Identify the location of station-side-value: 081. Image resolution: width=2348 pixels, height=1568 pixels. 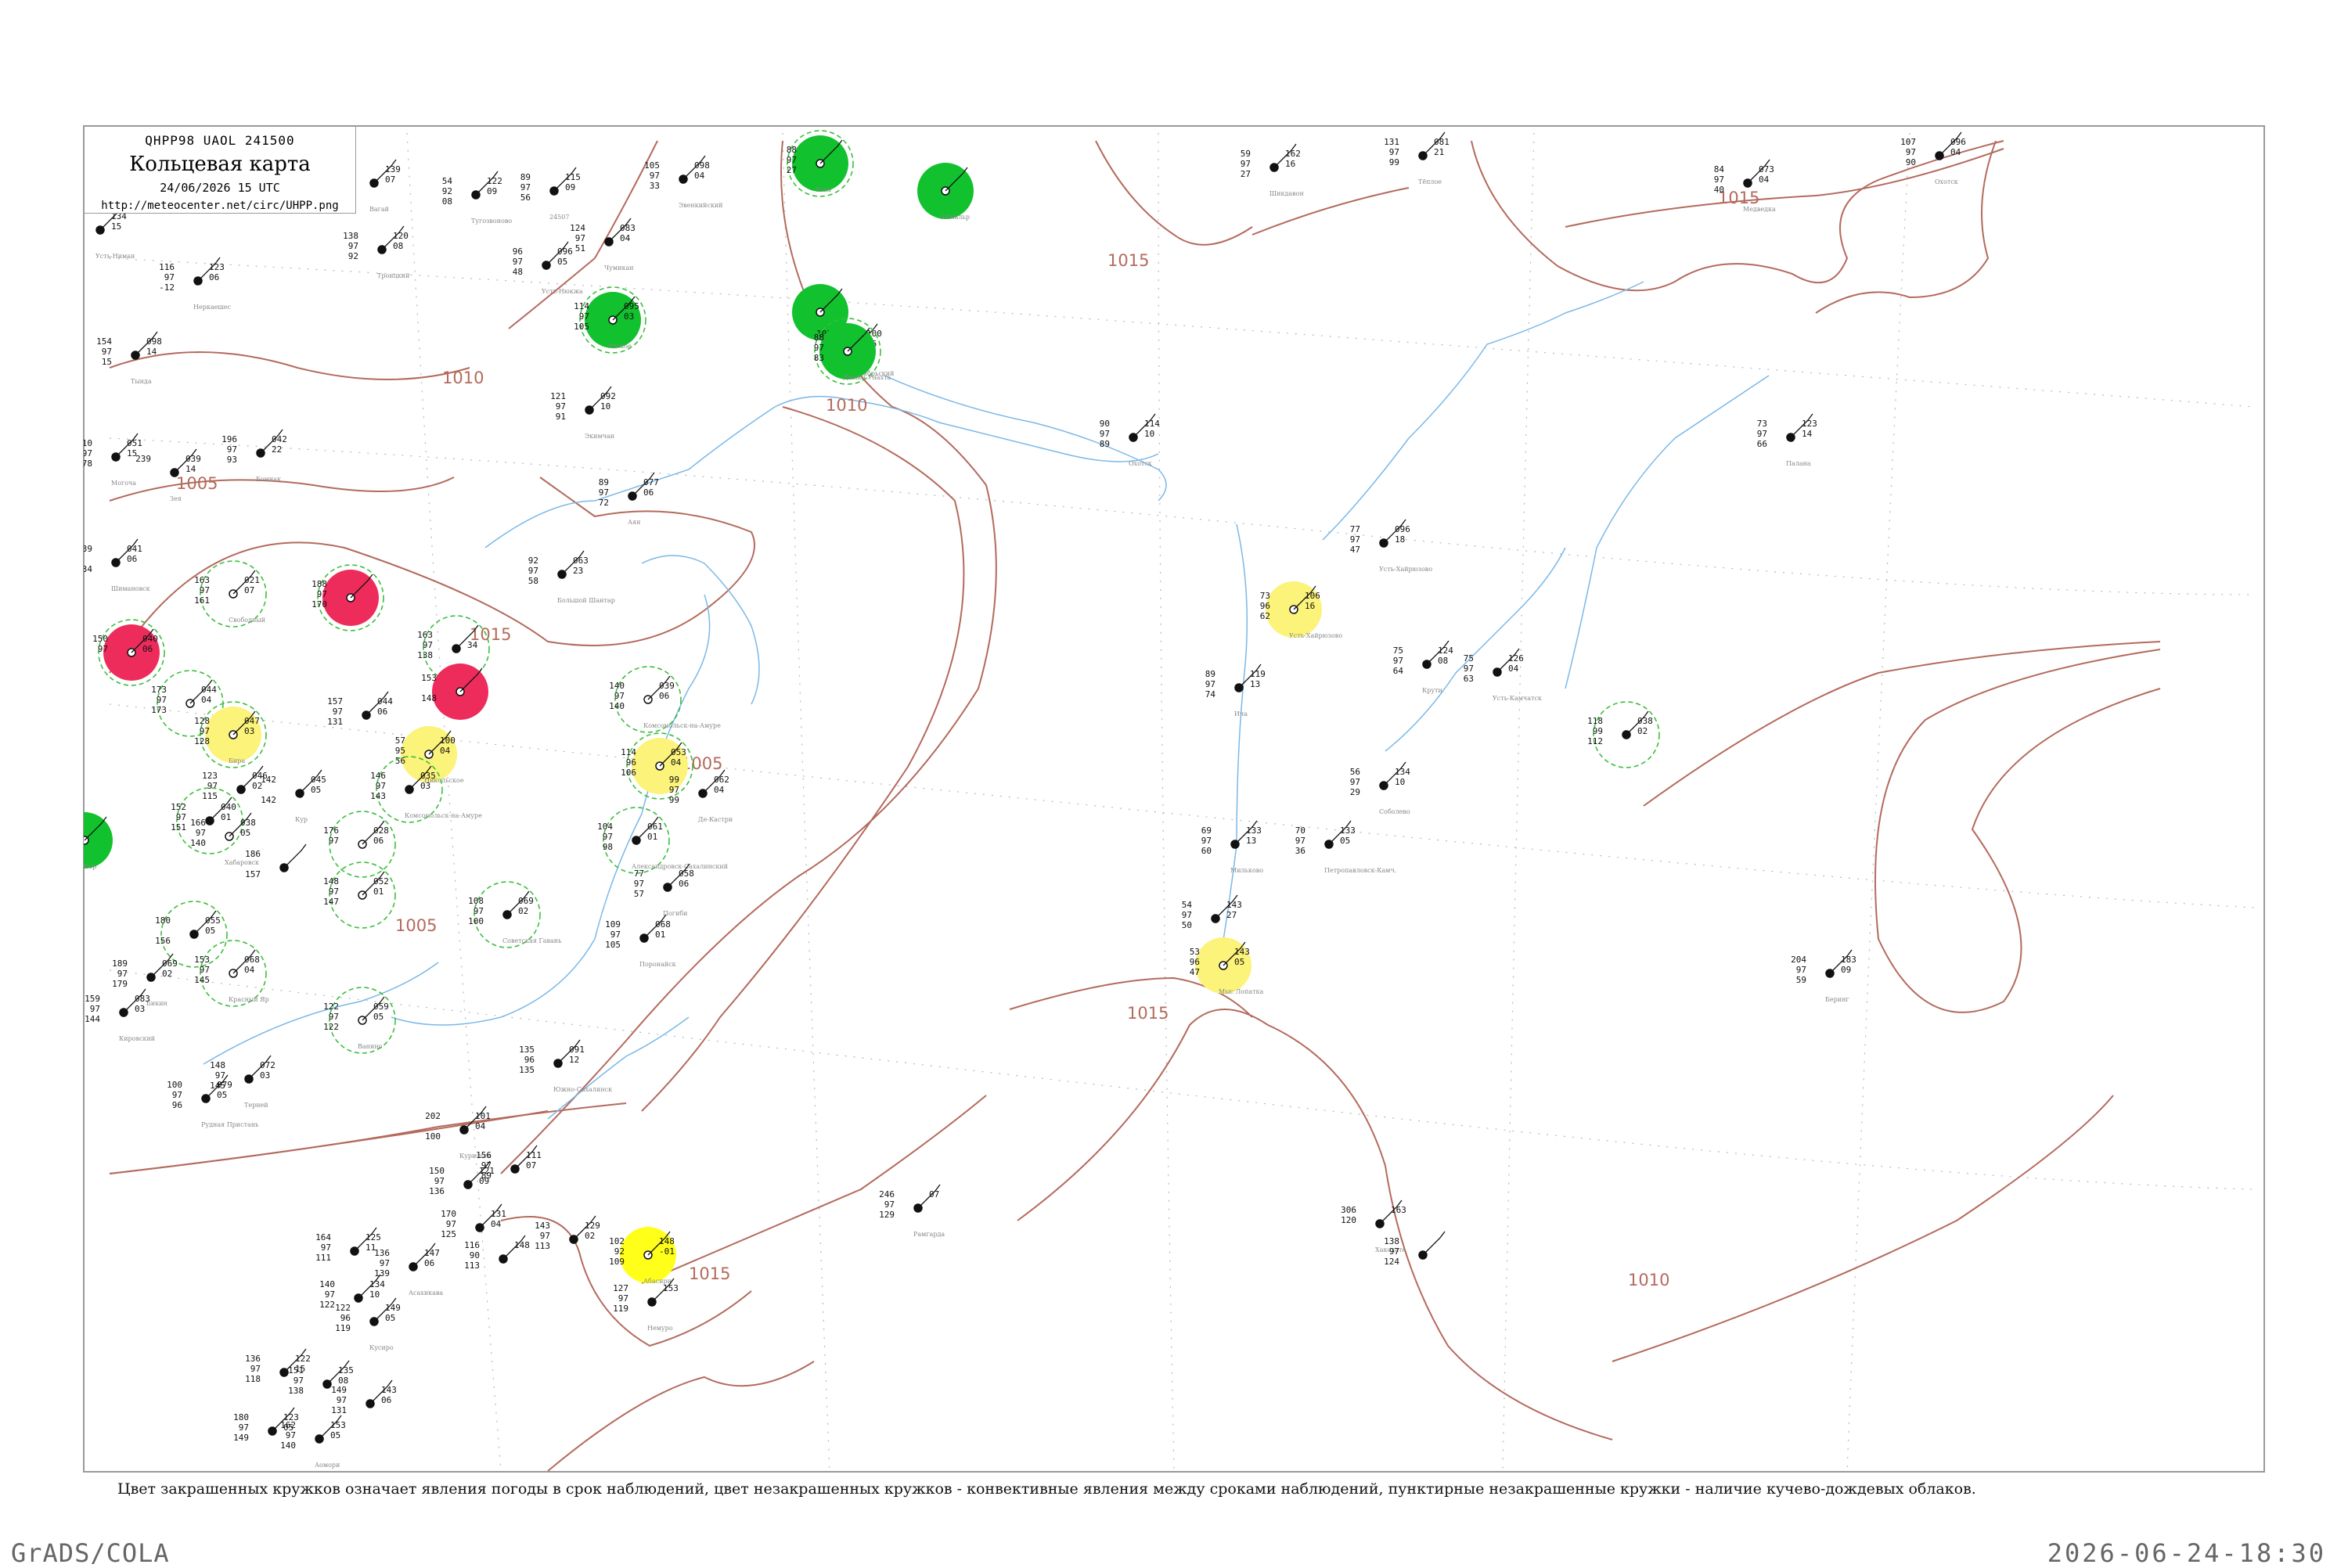
(1441, 142).